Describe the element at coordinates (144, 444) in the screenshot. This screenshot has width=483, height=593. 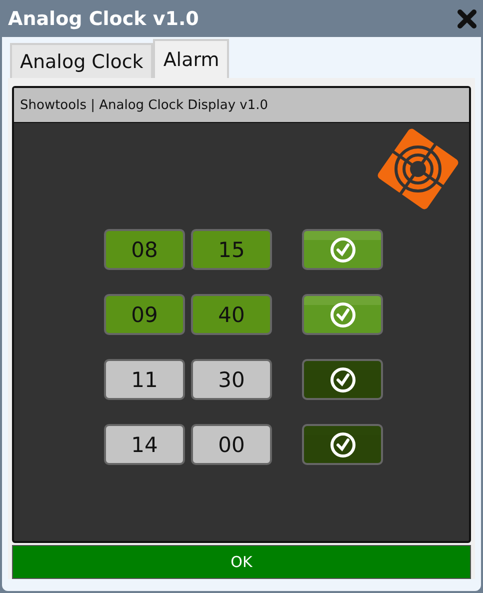
I see `hour-field: 14` at that location.